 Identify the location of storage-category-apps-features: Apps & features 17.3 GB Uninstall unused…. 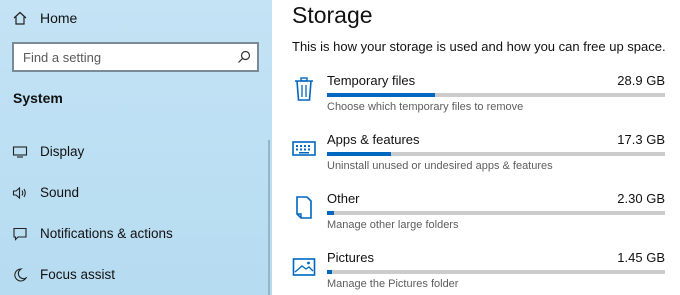
(482, 156).